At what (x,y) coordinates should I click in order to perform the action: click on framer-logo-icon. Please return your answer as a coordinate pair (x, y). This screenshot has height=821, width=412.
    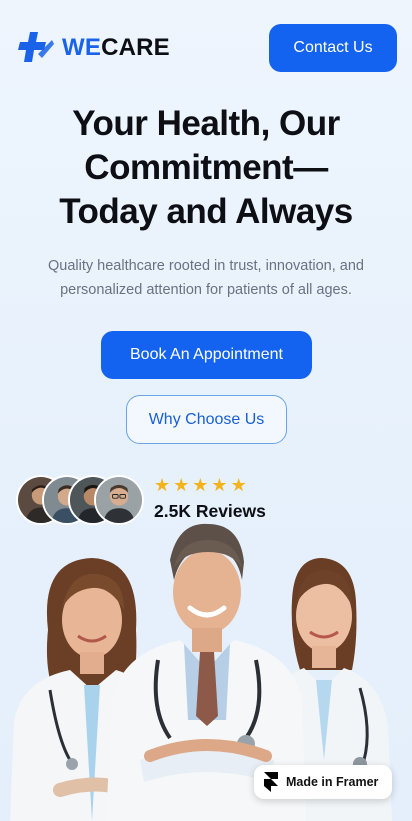
    Looking at the image, I should click on (271, 782).